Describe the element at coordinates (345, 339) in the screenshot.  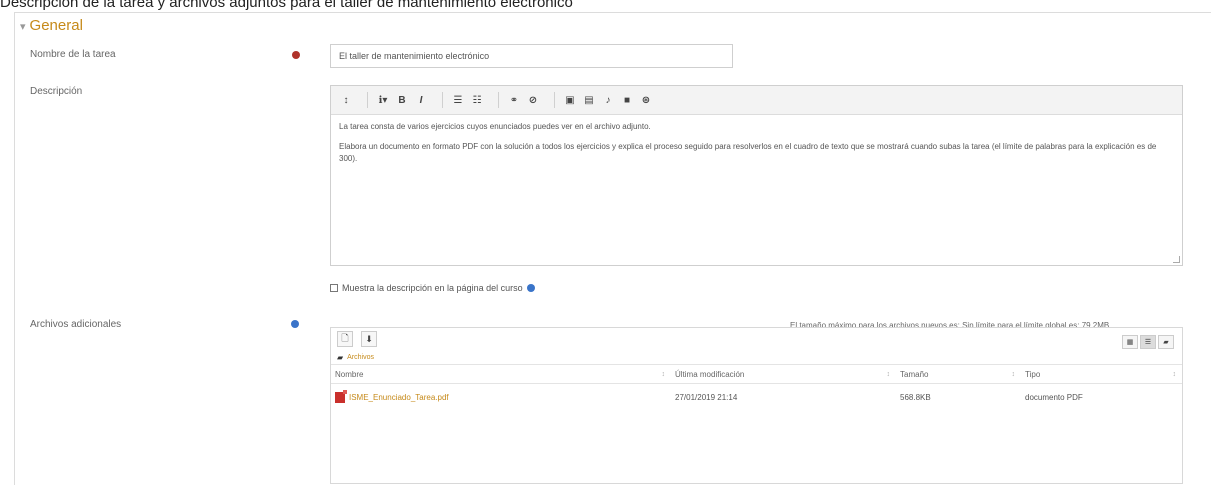
I see `add-file-icon: 🗋` at that location.